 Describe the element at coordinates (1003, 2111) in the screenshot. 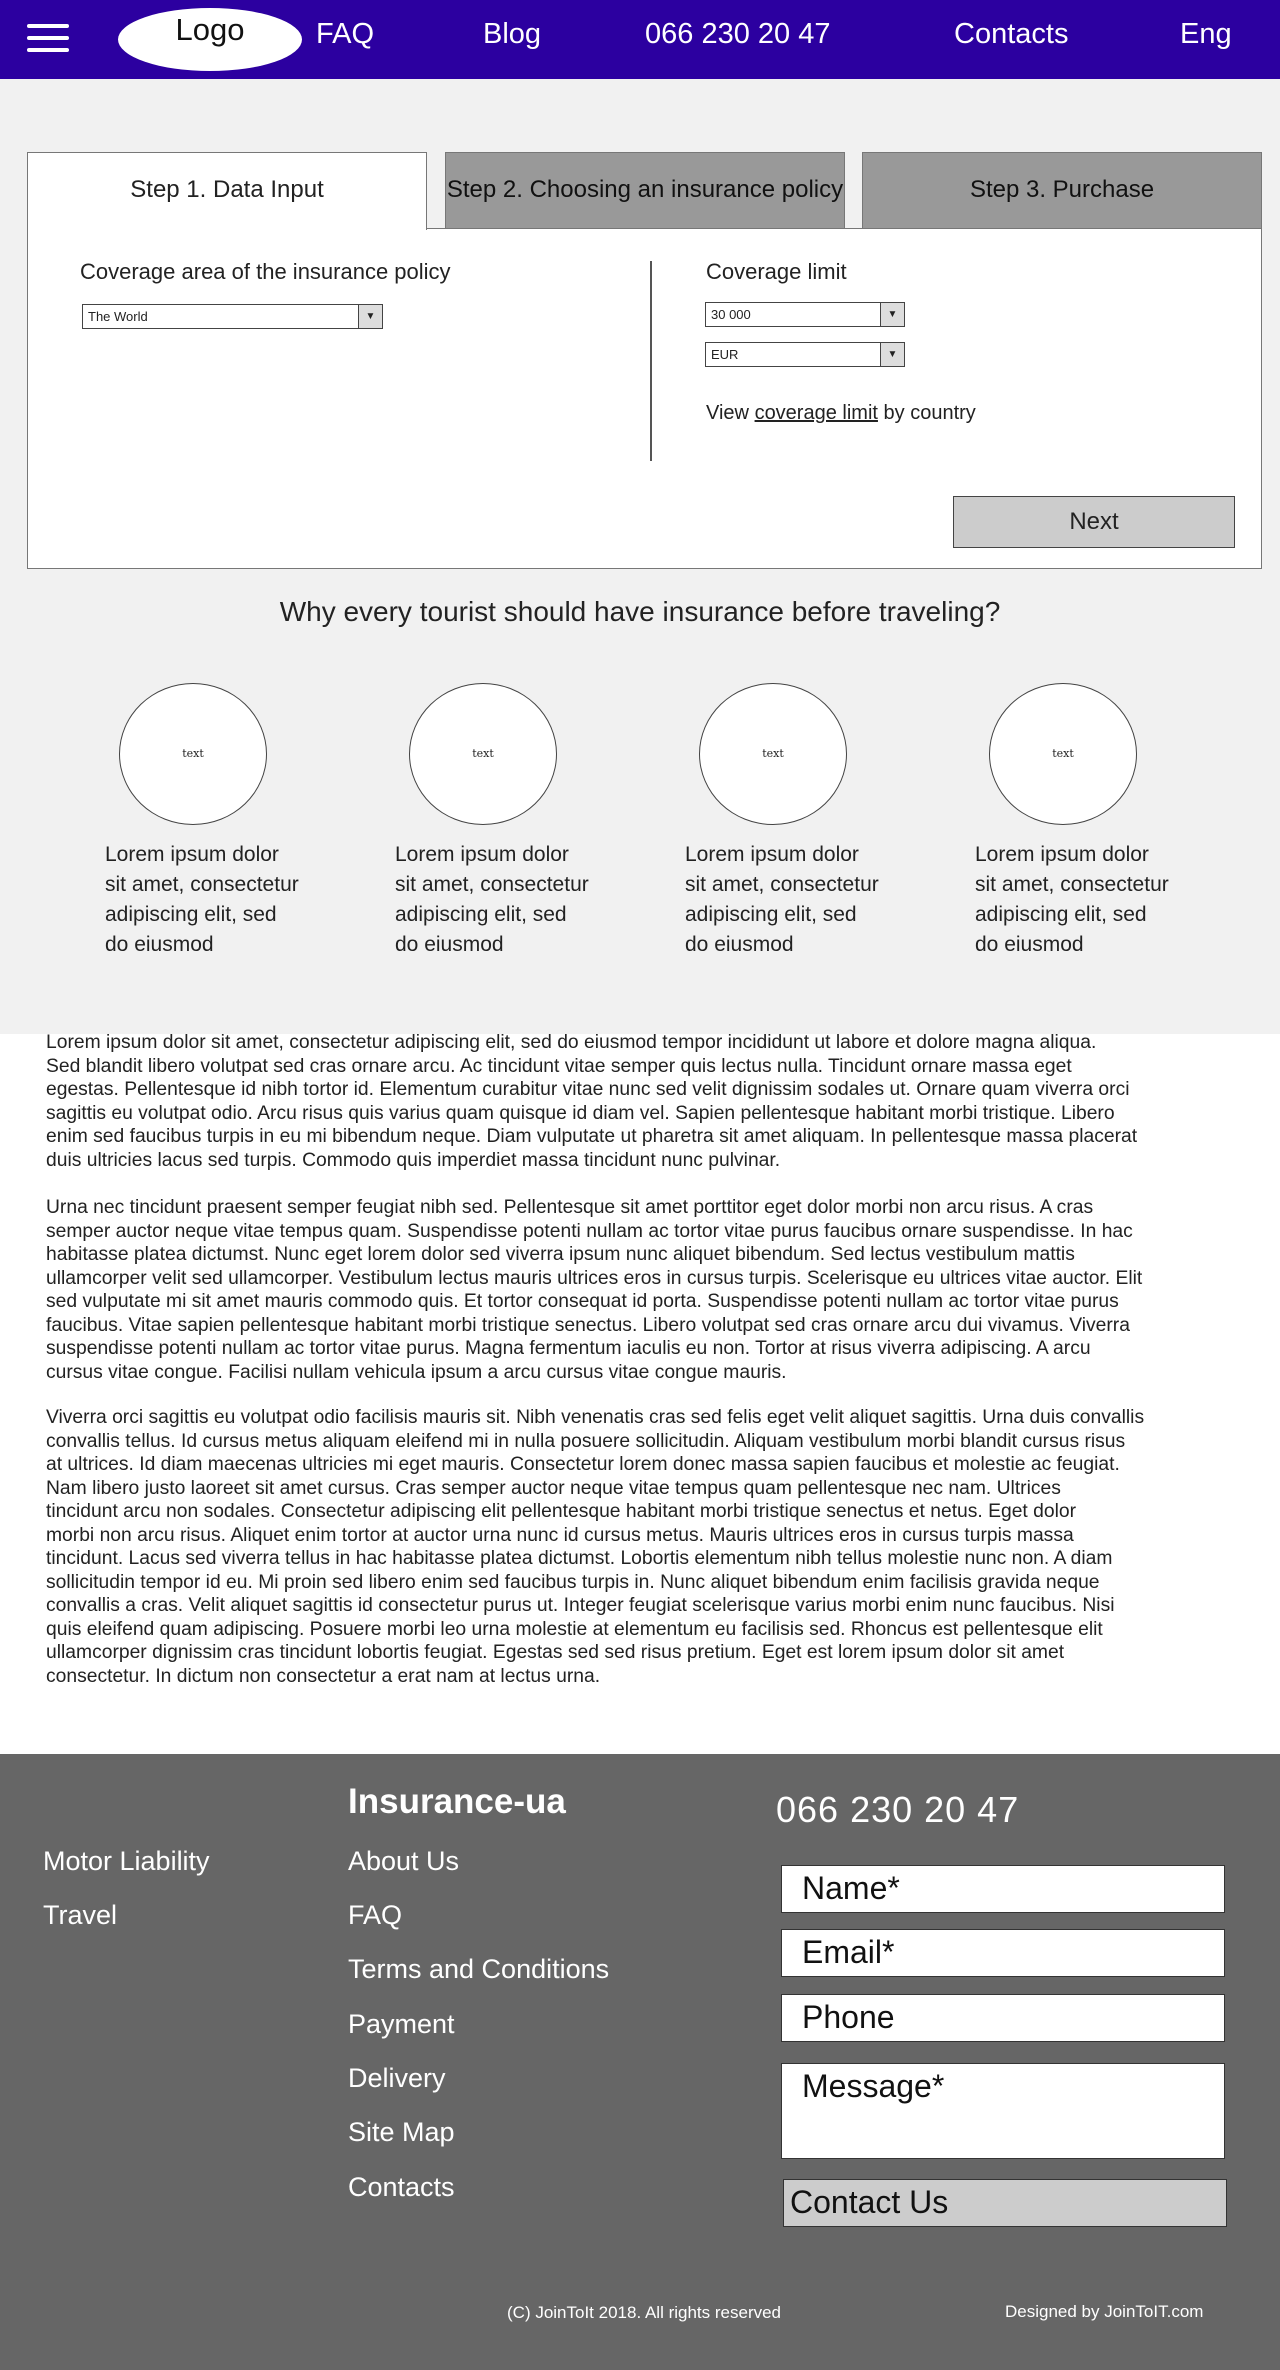

I see `message-field: Message*` at that location.